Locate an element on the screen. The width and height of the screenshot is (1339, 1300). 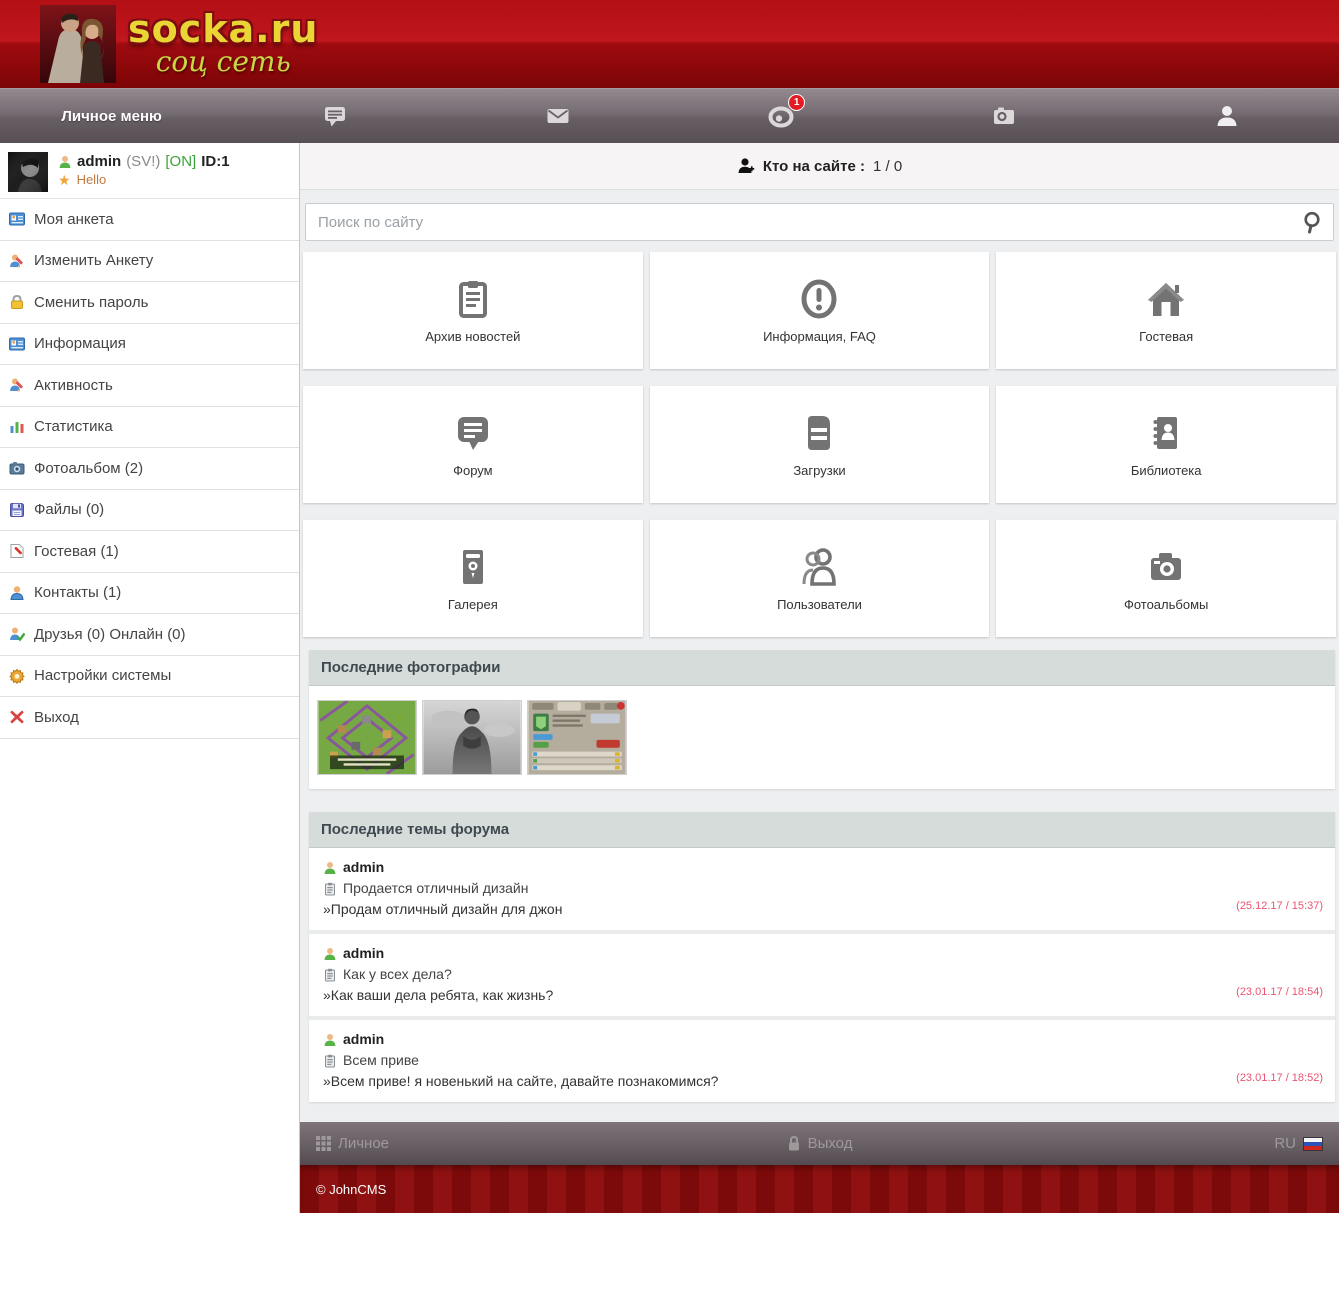
photo-thumb-game-clan is located at coordinates (577, 737).